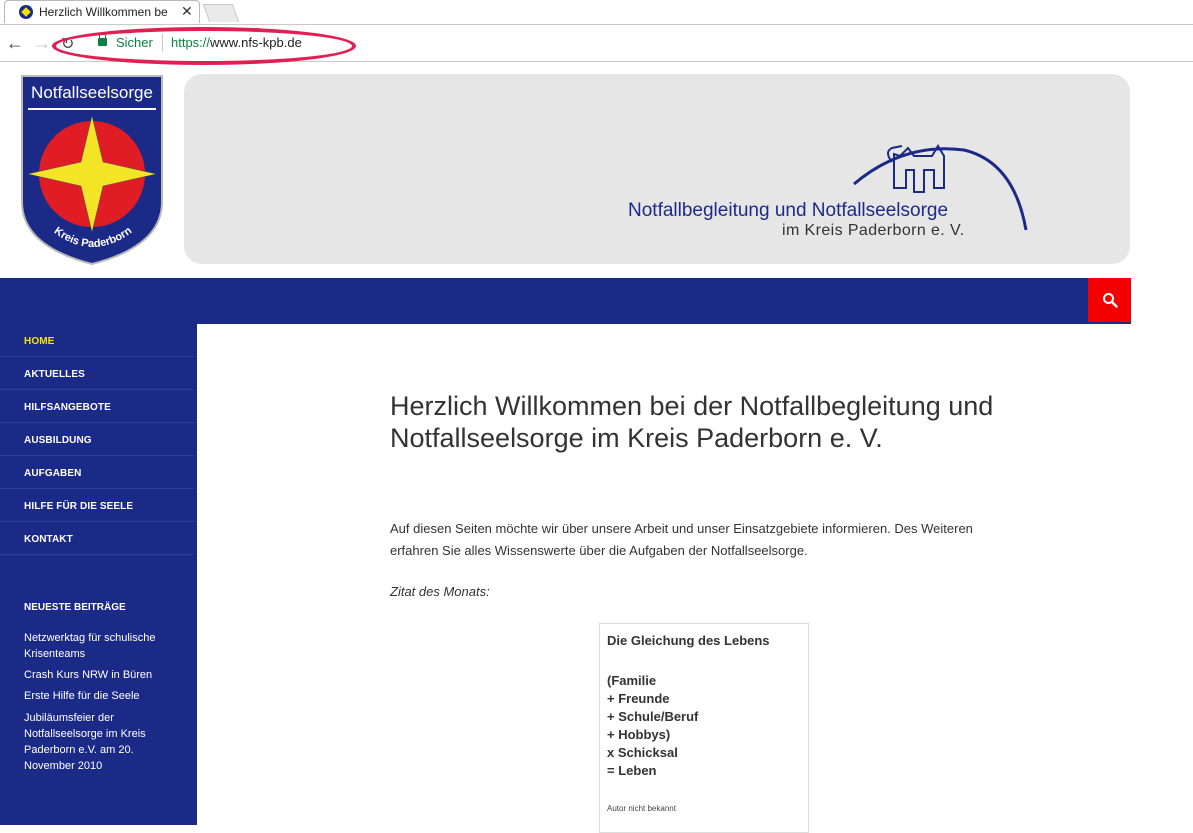 The width and height of the screenshot is (1193, 833). I want to click on menu-item-label: AKTUELLES, so click(54, 374).